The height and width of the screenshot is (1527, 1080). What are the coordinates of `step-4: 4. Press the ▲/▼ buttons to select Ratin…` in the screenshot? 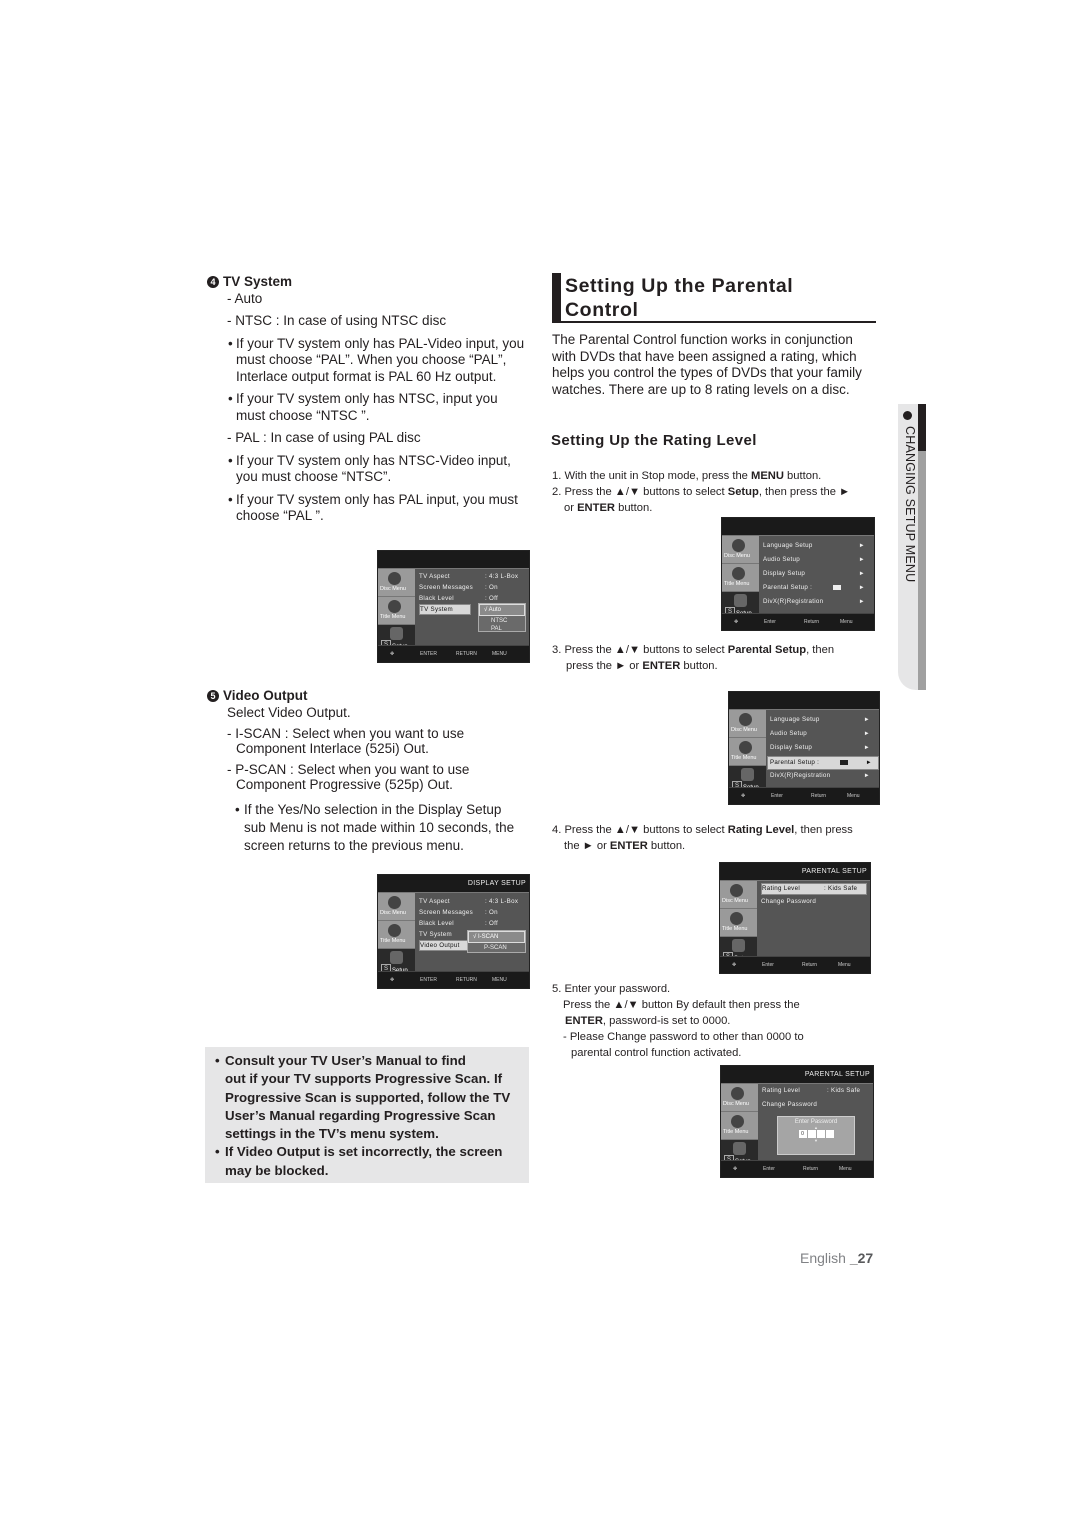 It's located at (702, 838).